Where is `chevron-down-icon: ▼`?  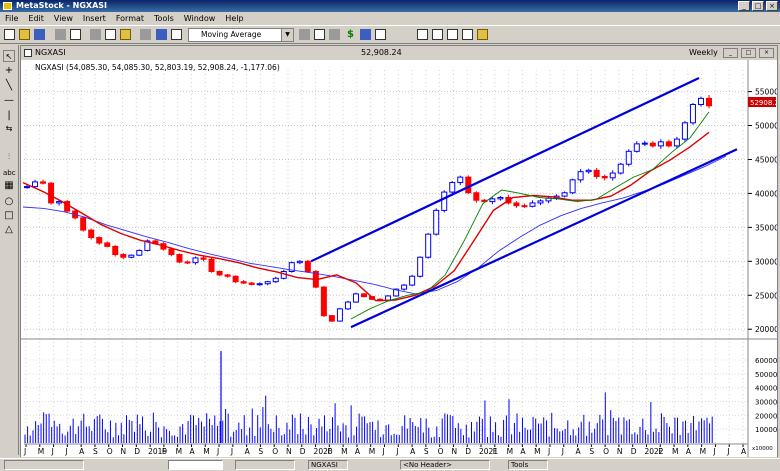
chevron-down-icon: ▼ is located at coordinates (287, 35).